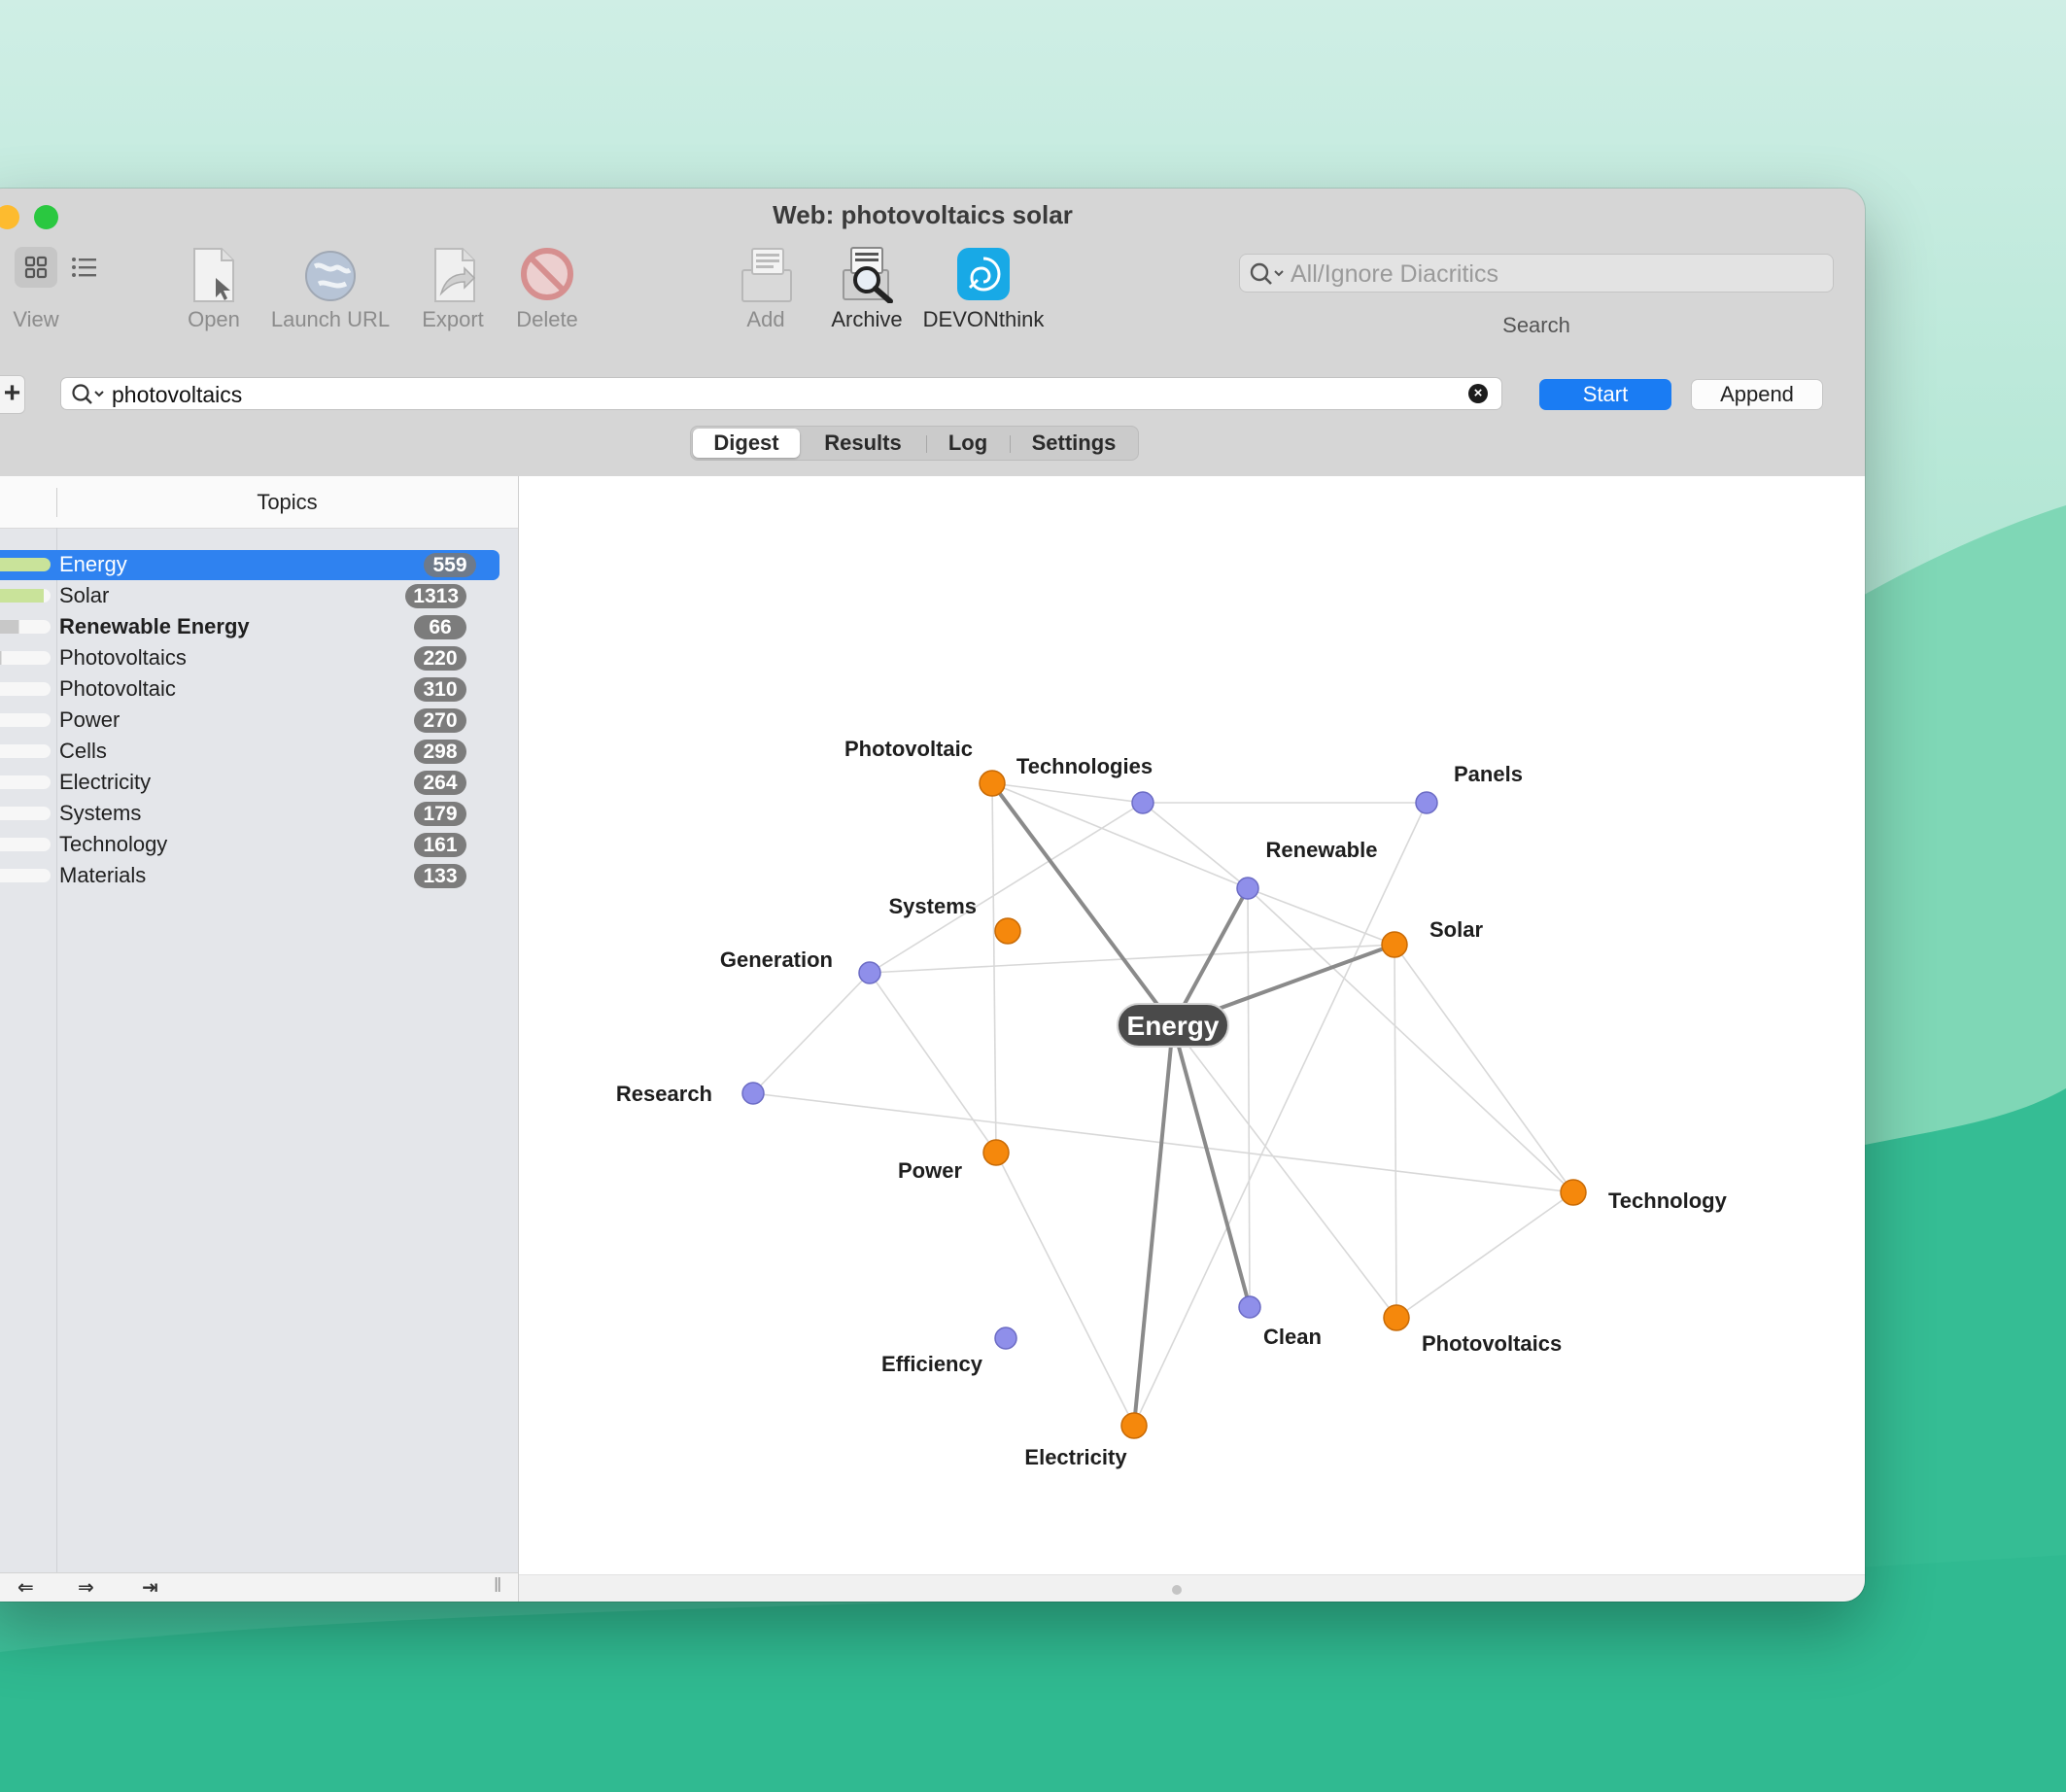  What do you see at coordinates (776, 960) in the screenshot?
I see `node-label: Generation` at bounding box center [776, 960].